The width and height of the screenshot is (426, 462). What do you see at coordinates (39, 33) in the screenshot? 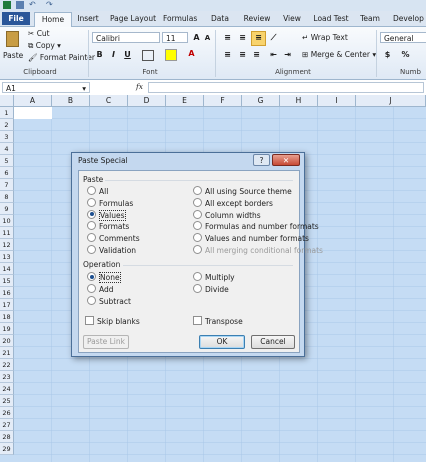
I see `cut-button: ✂ Cut` at bounding box center [39, 33].